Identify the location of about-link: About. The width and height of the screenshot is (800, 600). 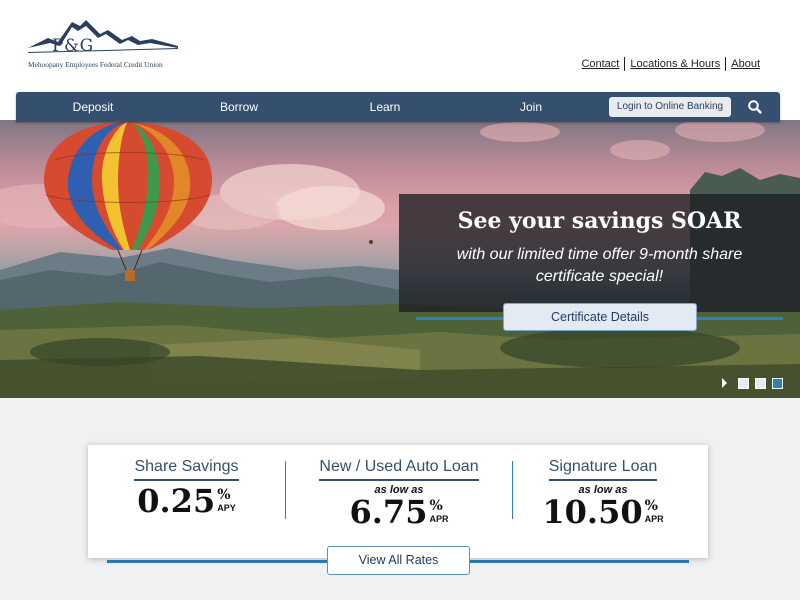
(745, 64).